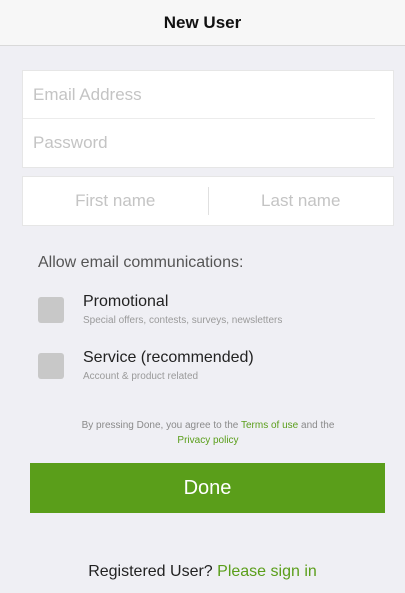 The height and width of the screenshot is (593, 405). I want to click on communications-heading: Allow email communications:, so click(141, 262).